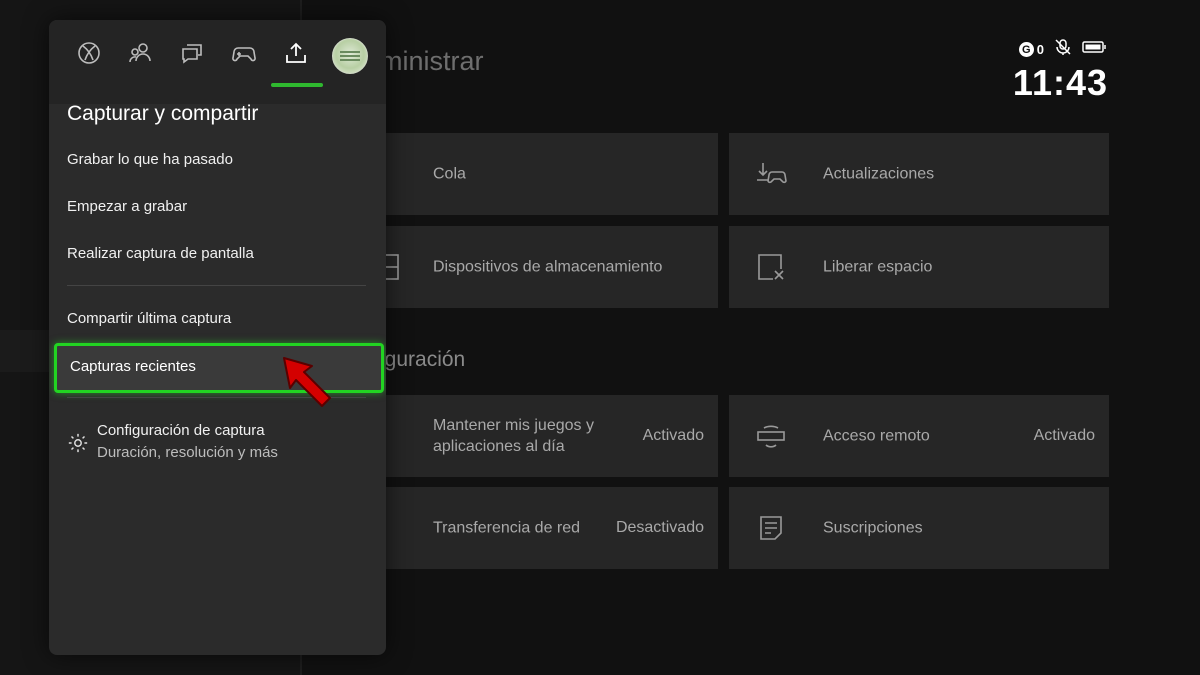 The height and width of the screenshot is (675, 1200). What do you see at coordinates (1095, 49) in the screenshot?
I see `battery-icon` at bounding box center [1095, 49].